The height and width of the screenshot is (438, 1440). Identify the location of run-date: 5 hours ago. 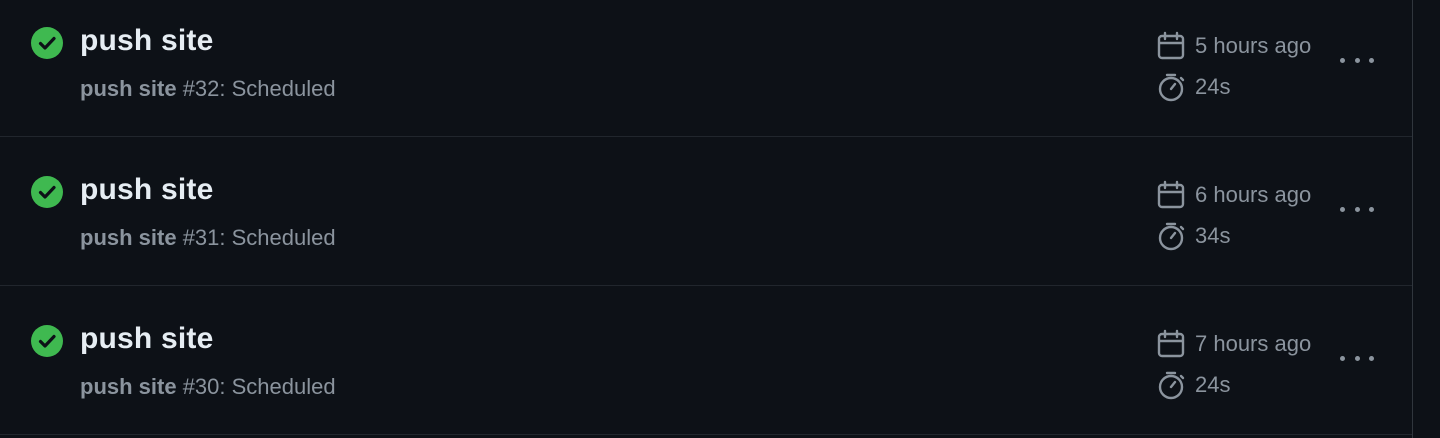
(1233, 46).